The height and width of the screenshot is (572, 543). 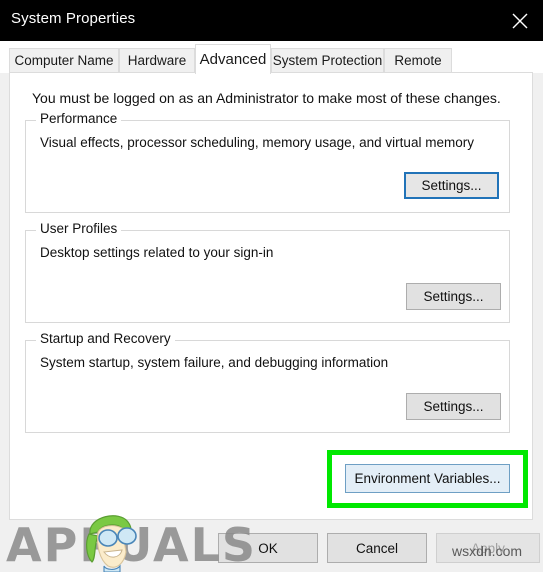 I want to click on window-title: System Properties, so click(x=73, y=18).